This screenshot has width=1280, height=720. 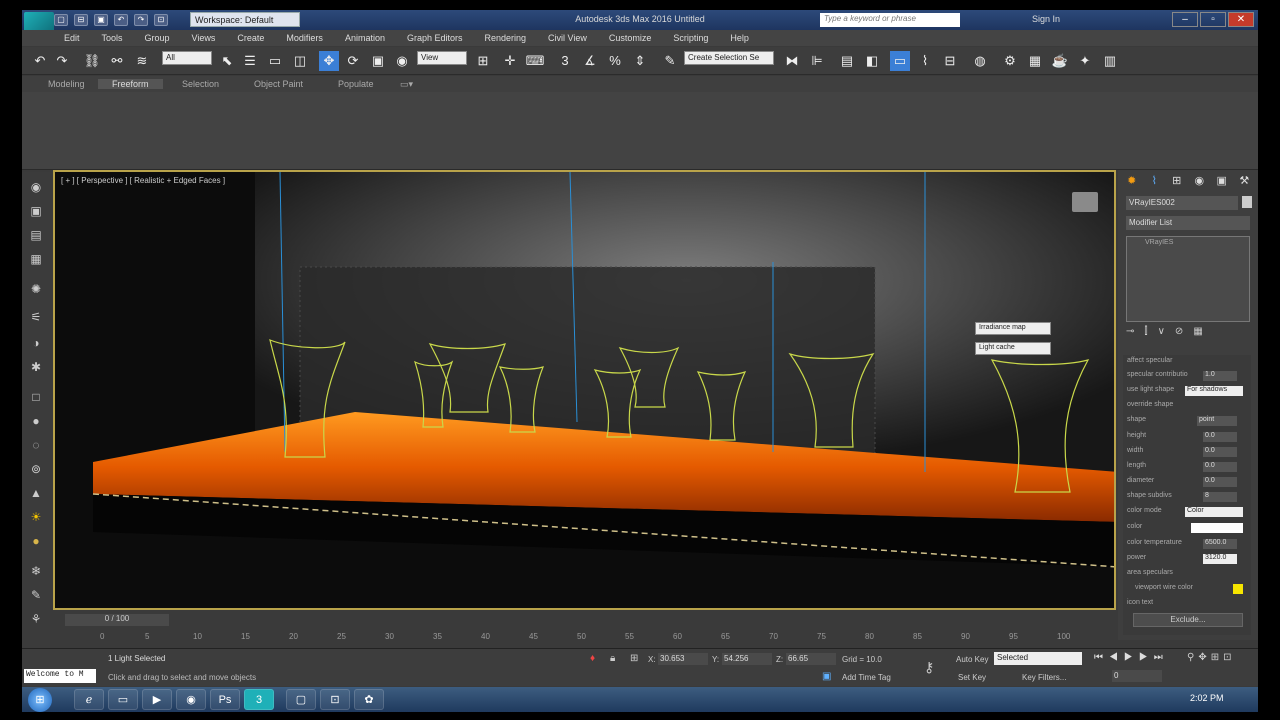 What do you see at coordinates (890, 20) in the screenshot?
I see `search-input: Type a keyword or phrase` at bounding box center [890, 20].